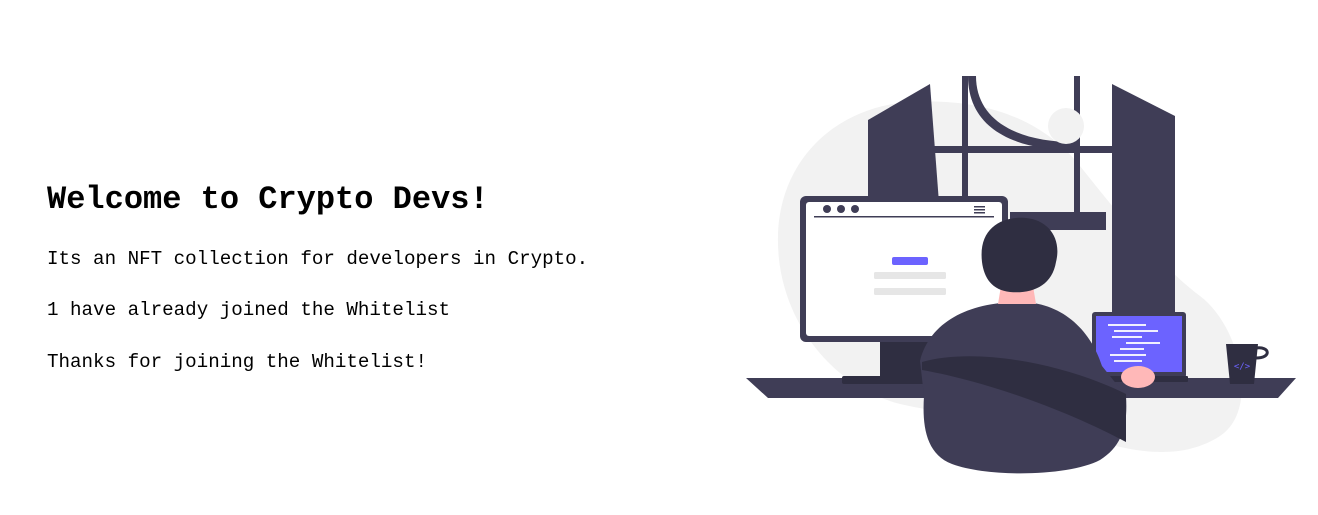 This screenshot has height=515, width=1318. I want to click on wall-pillar-right, so click(1143, 205).